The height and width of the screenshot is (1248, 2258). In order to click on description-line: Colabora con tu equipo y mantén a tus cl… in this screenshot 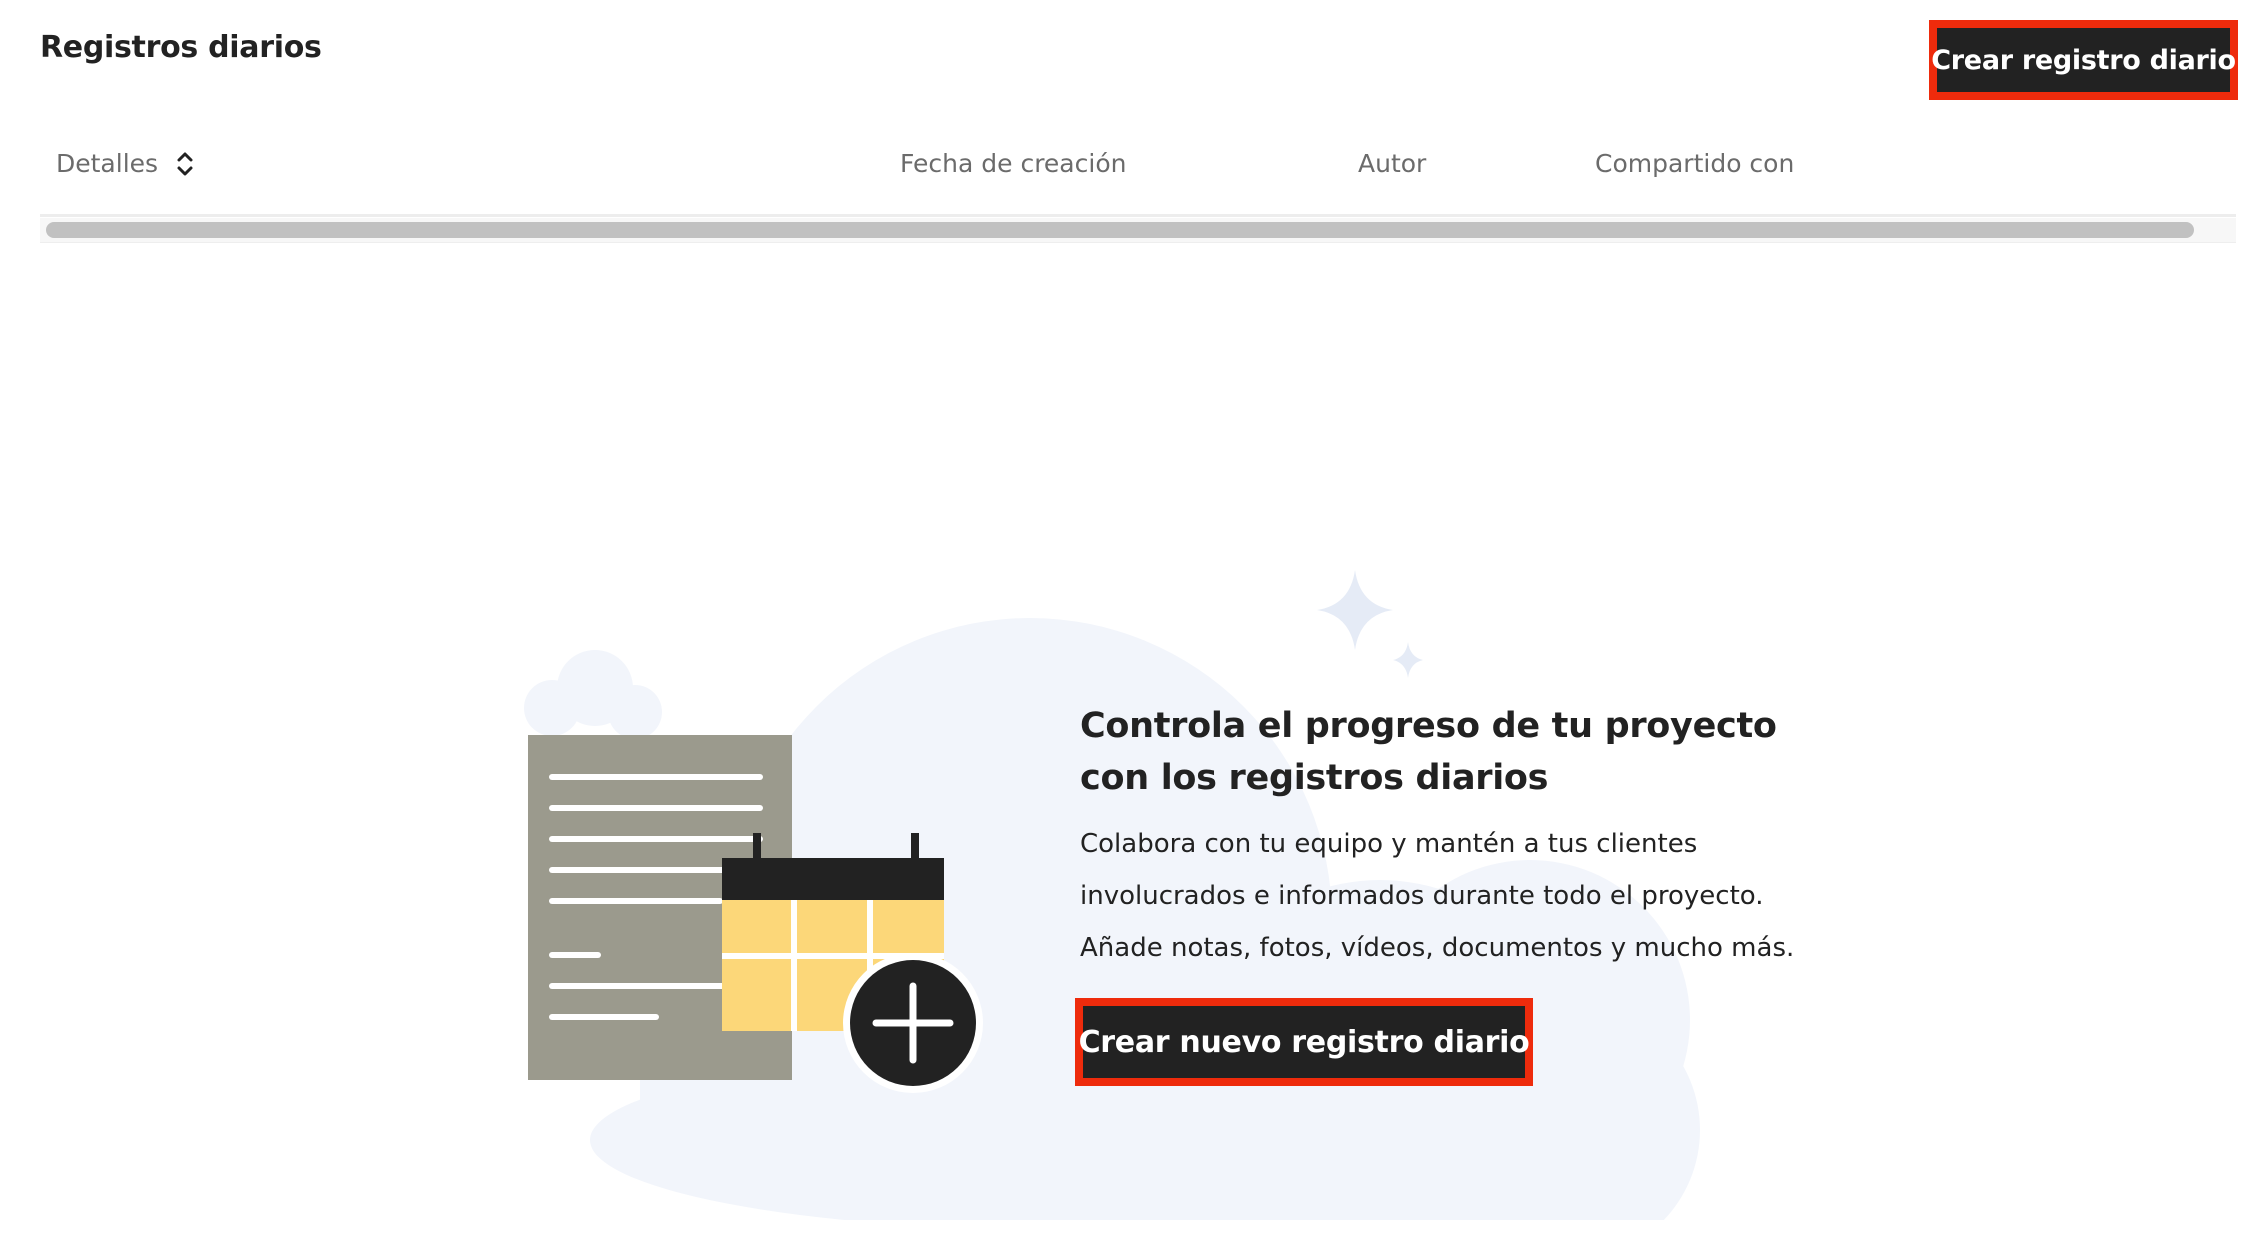, I will do `click(1389, 844)`.